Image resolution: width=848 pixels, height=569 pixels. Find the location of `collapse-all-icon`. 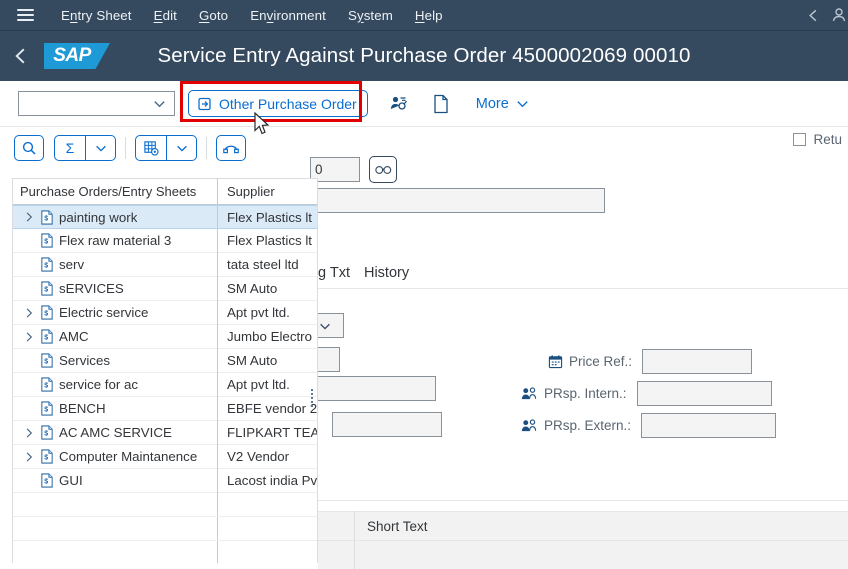

collapse-all-icon is located at coordinates (231, 148).